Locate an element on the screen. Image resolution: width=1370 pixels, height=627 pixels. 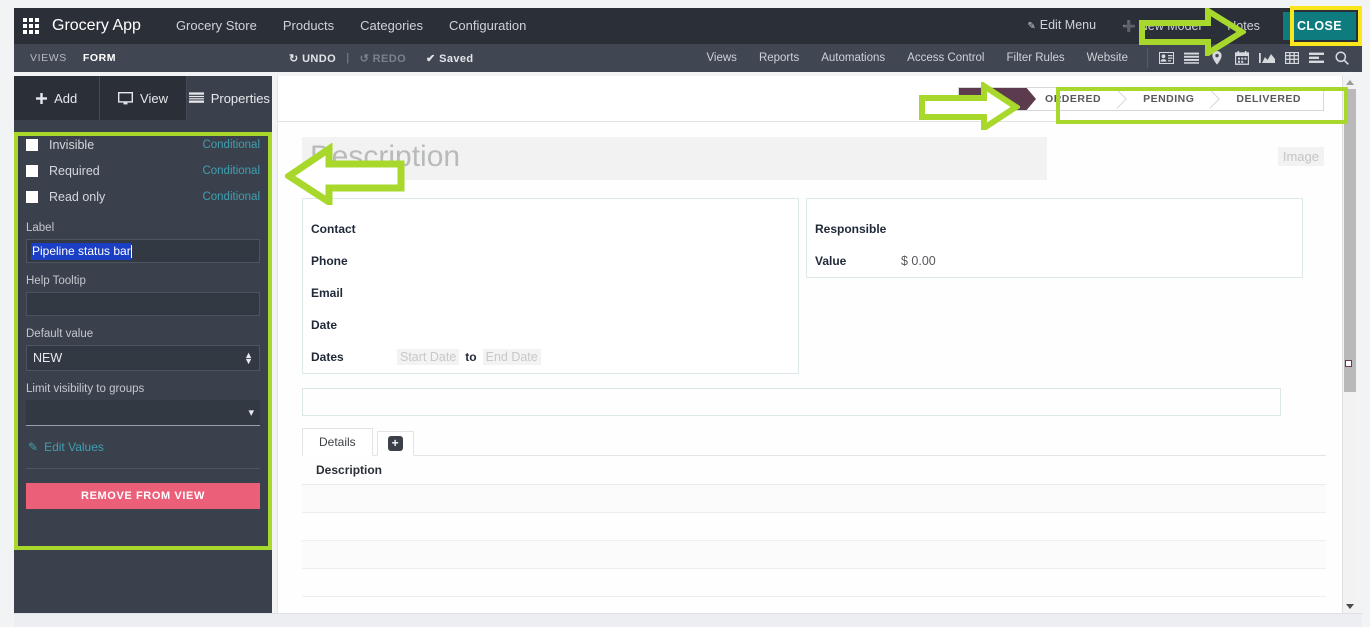
nav-item-products: Products is located at coordinates (308, 26).